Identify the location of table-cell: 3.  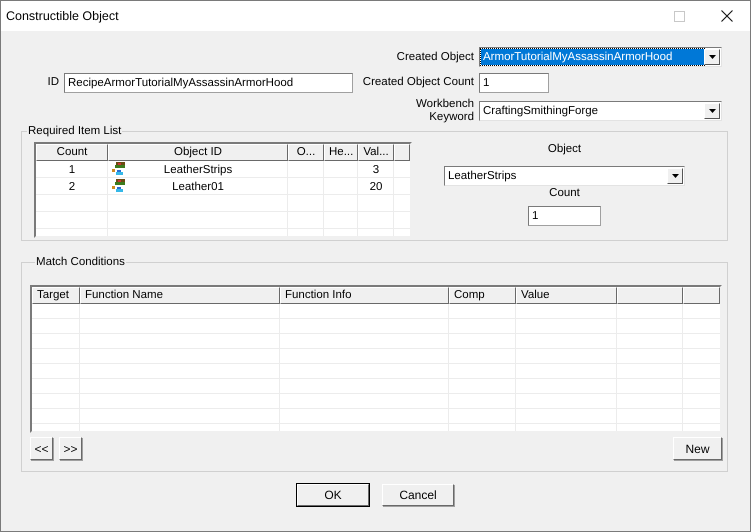
(376, 170).